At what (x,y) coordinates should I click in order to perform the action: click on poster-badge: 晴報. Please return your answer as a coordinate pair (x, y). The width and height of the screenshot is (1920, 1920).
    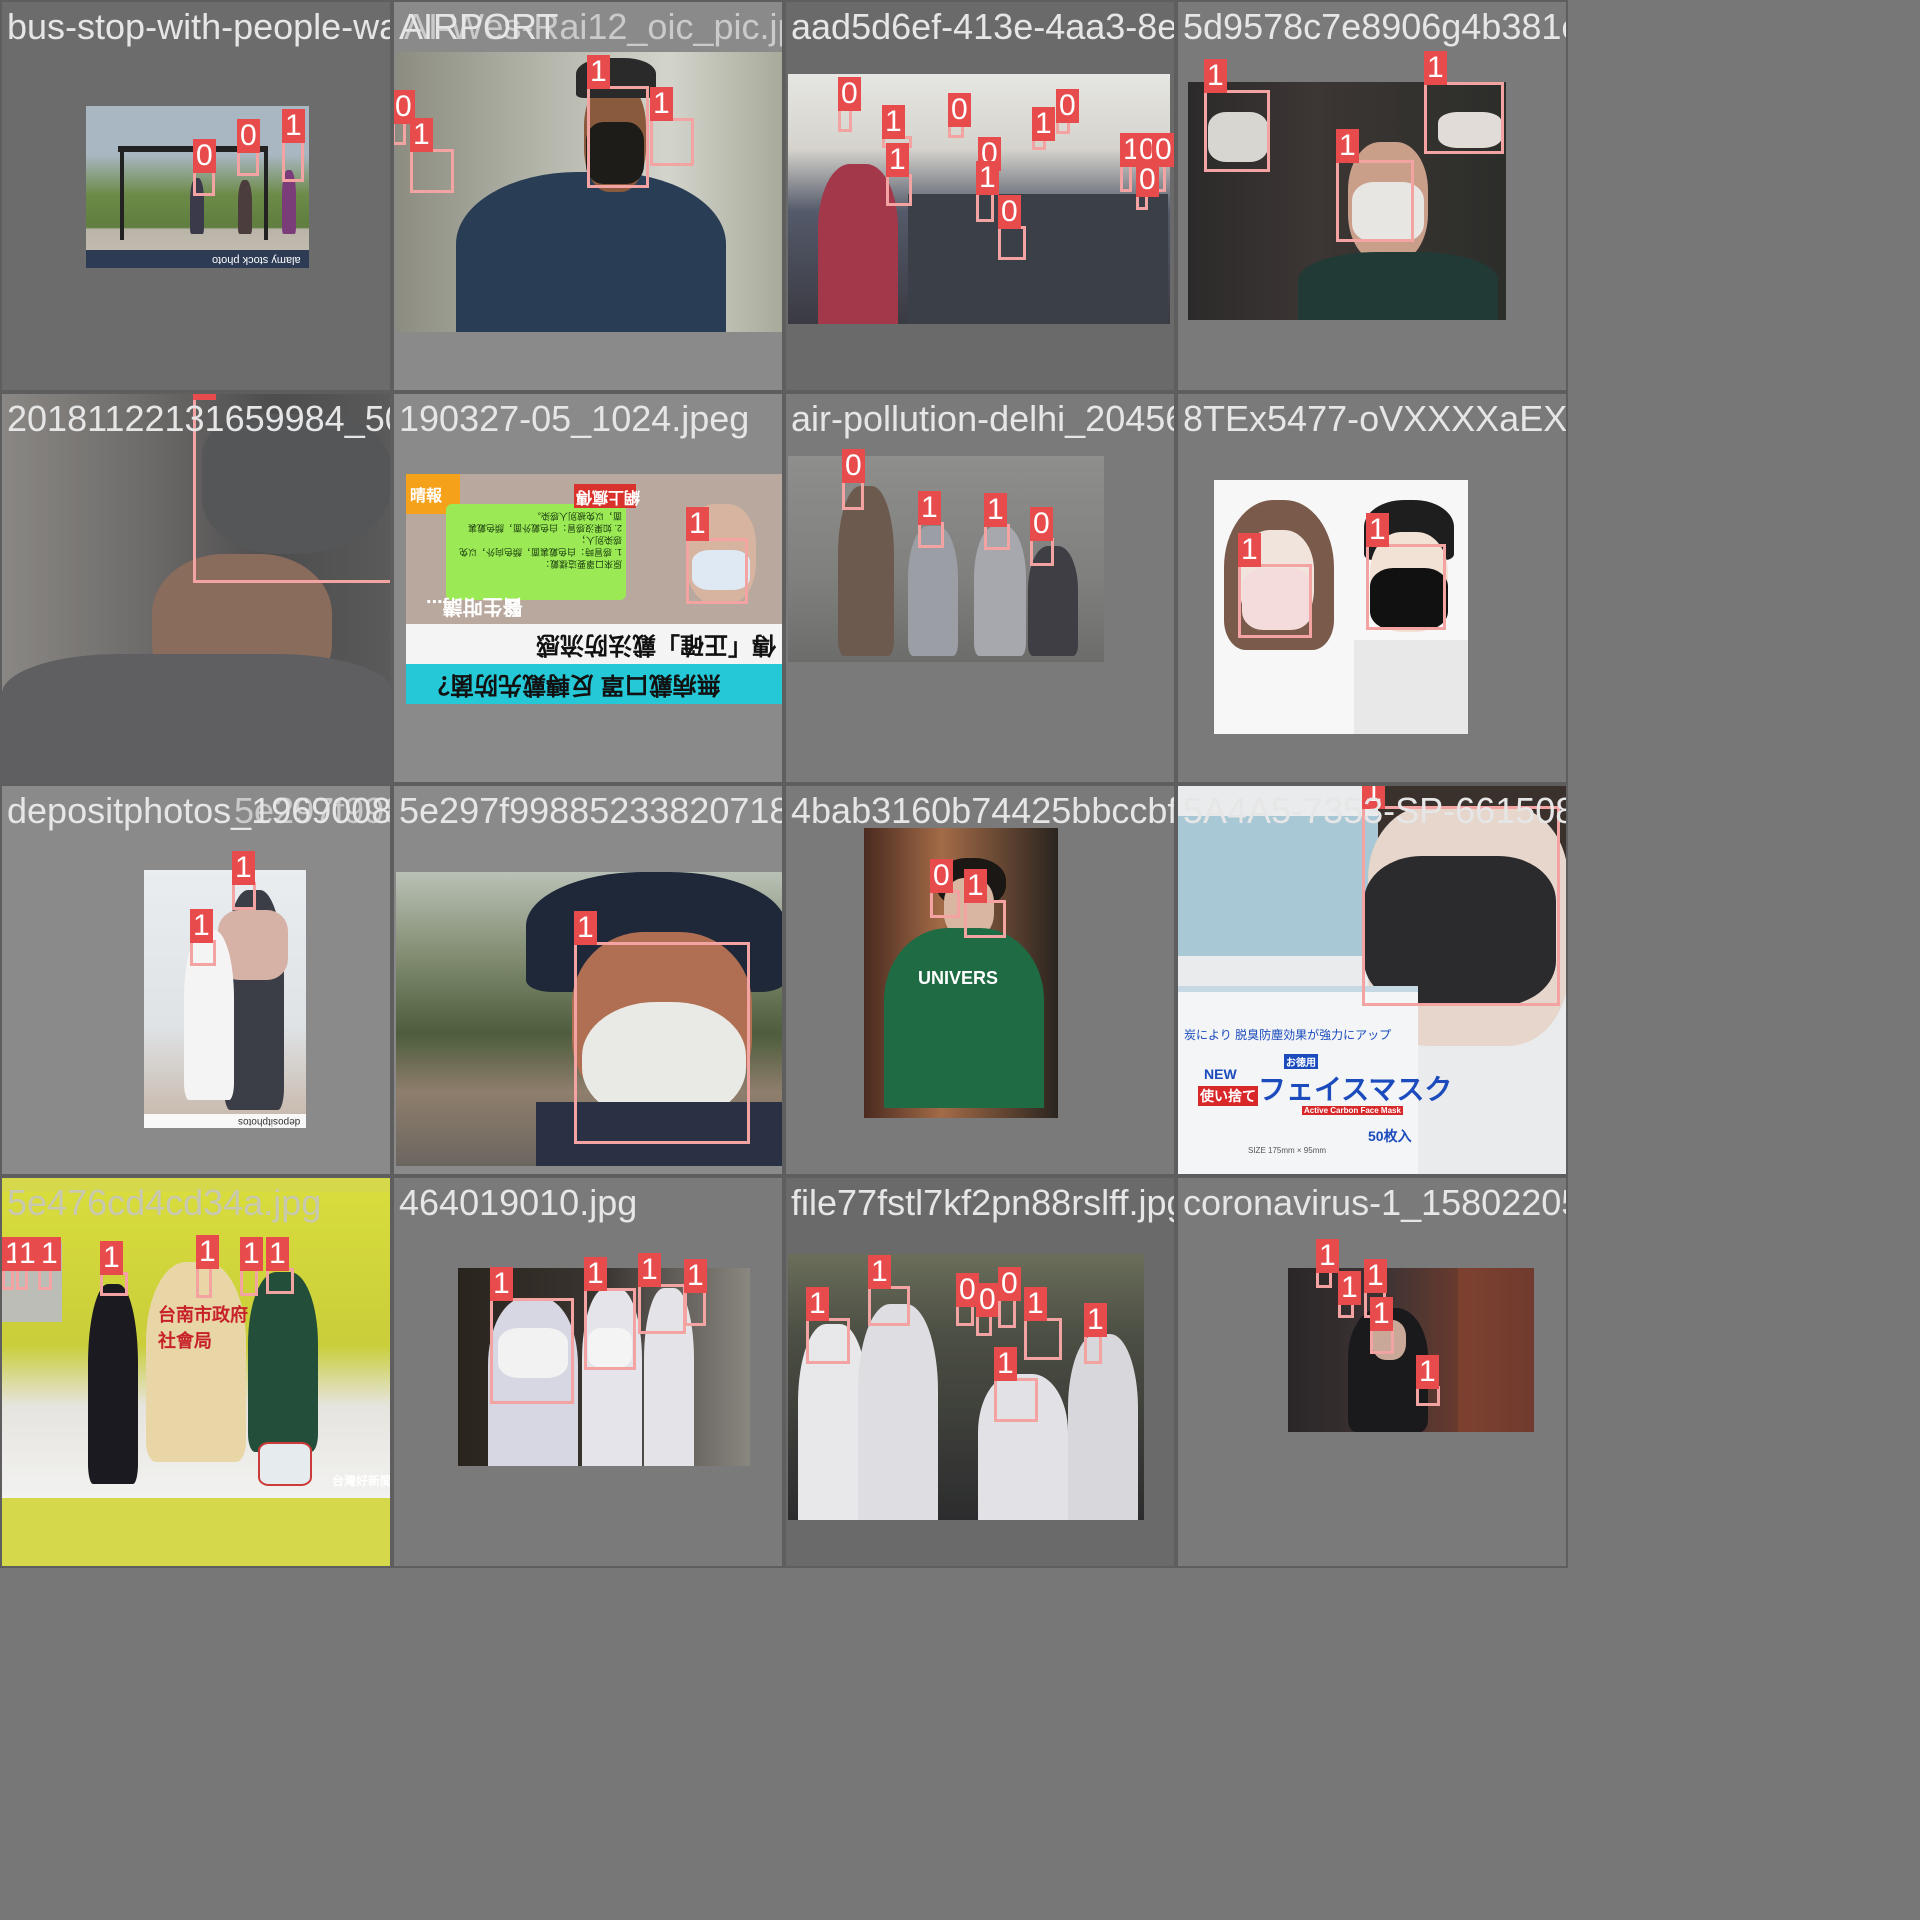
    Looking at the image, I should click on (426, 496).